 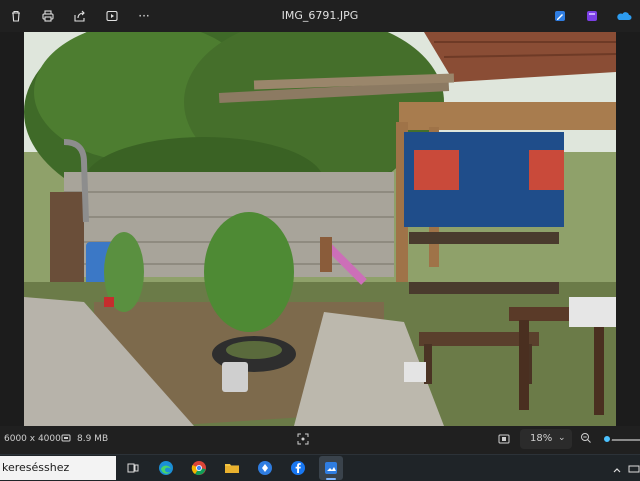 What do you see at coordinates (48, 16) in the screenshot?
I see `print-icon` at bounding box center [48, 16].